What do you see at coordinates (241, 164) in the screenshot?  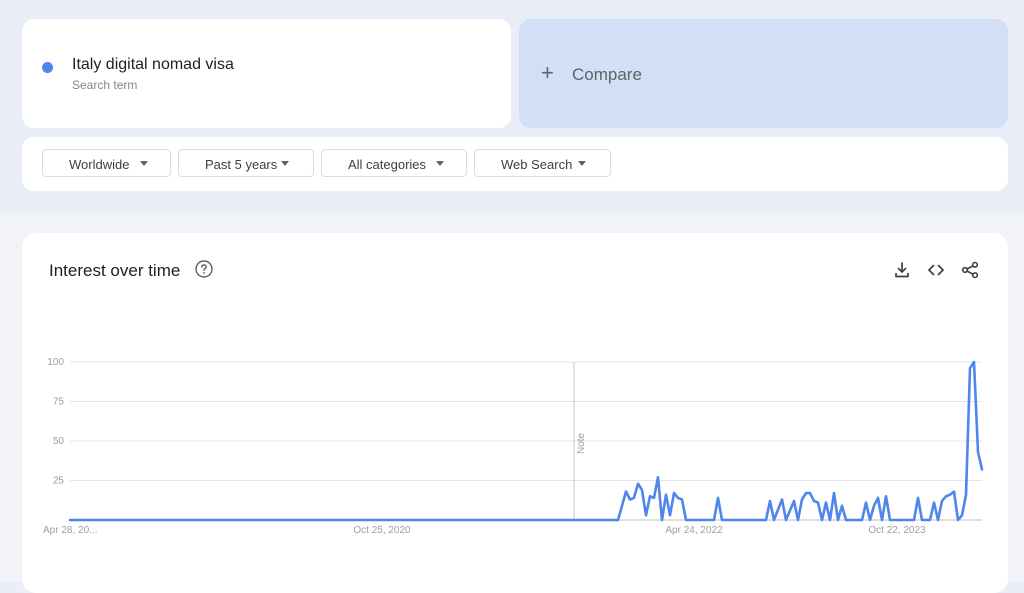 I see `time-range-label: Past 5 years` at bounding box center [241, 164].